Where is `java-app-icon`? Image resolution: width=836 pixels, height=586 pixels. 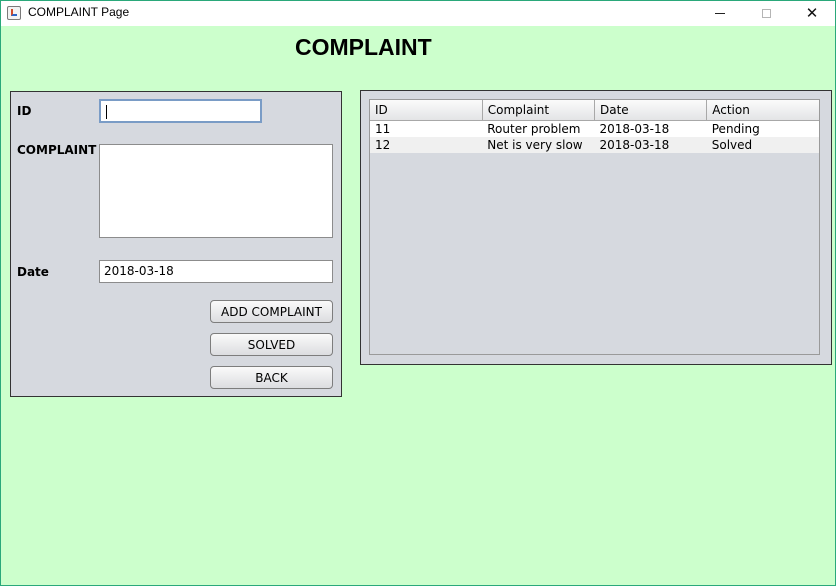
java-app-icon is located at coordinates (14, 13).